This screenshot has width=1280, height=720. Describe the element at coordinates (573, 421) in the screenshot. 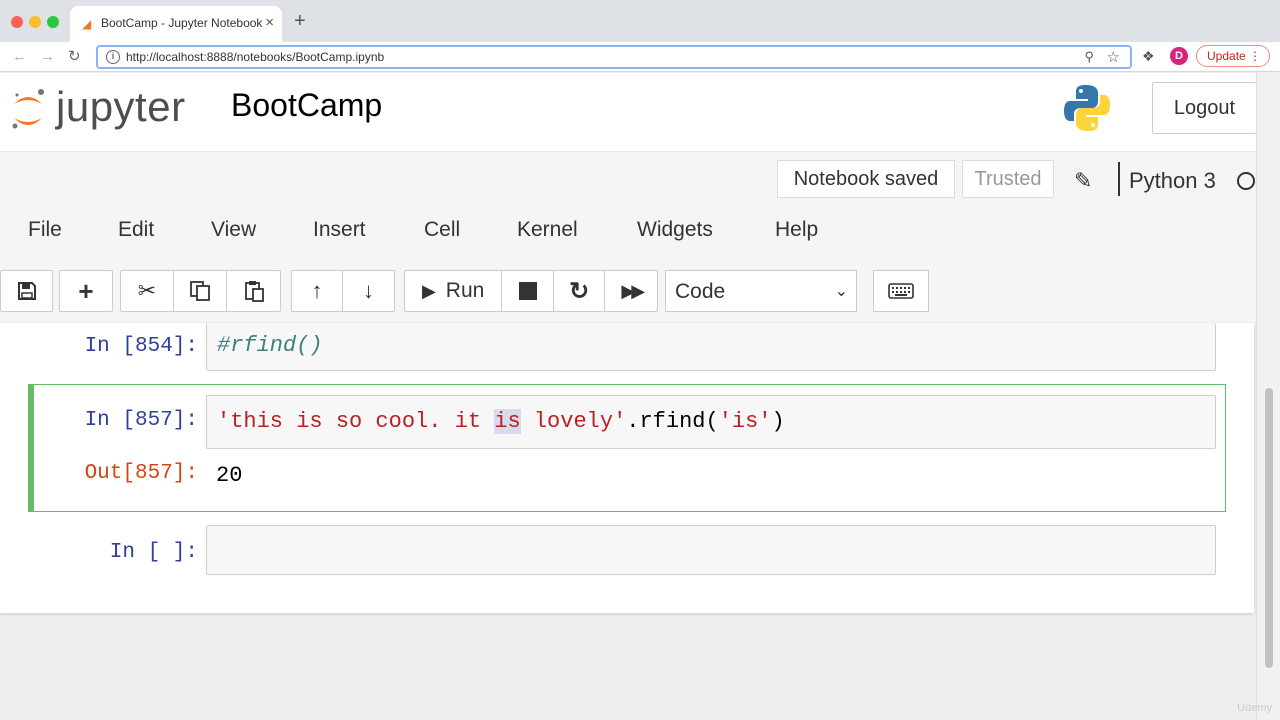

I see `string-literal-part2: lovely'` at that location.